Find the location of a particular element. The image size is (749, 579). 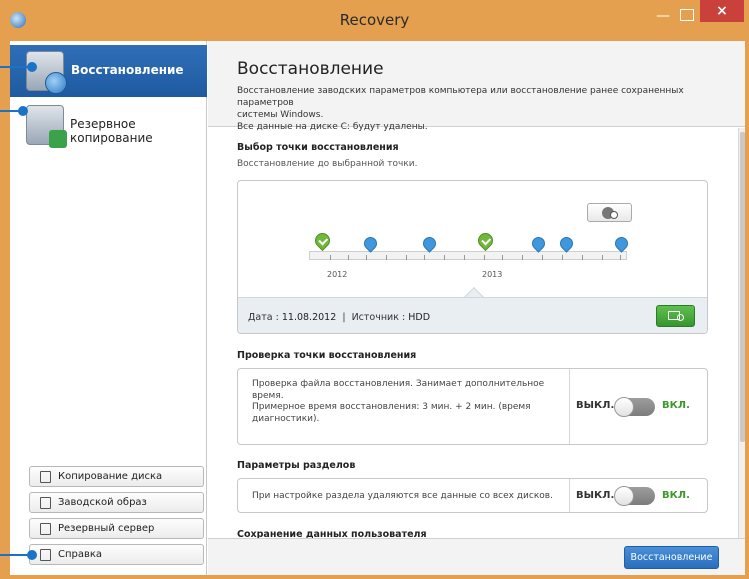

backup-server-icon is located at coordinates (45, 529).